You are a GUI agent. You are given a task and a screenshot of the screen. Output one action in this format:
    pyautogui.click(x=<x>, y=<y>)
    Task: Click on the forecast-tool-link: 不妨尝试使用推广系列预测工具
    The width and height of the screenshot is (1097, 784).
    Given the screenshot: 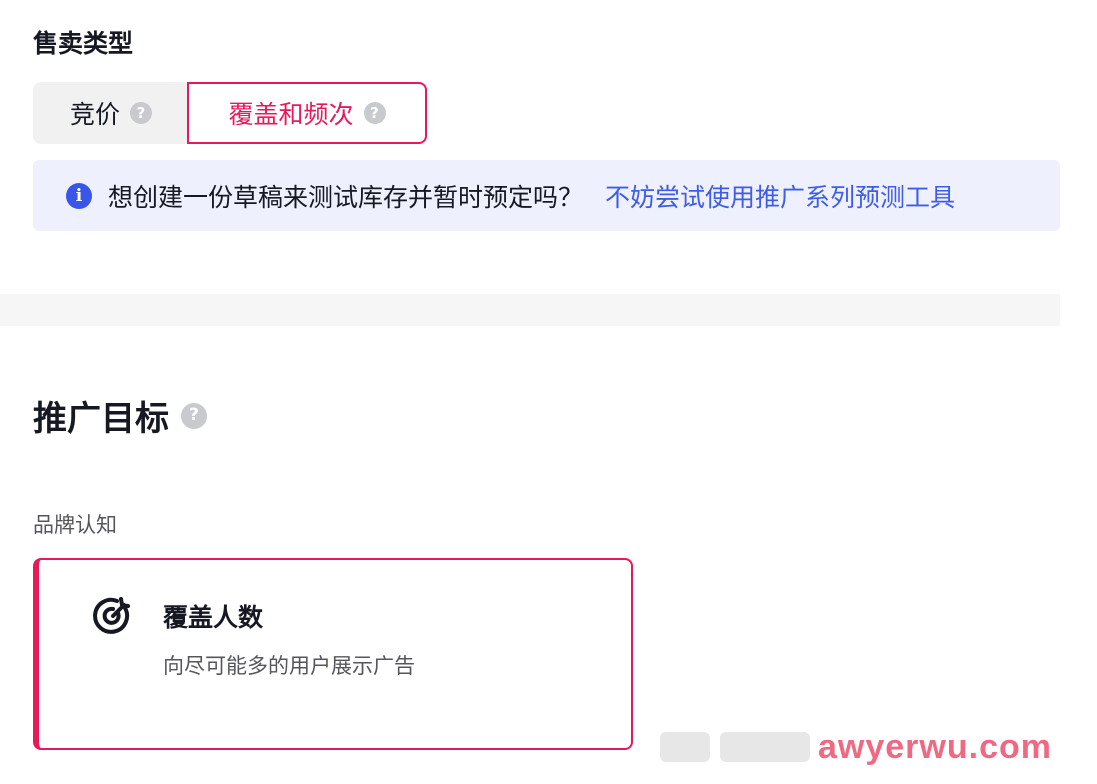 What is the action you would take?
    pyautogui.click(x=780, y=196)
    